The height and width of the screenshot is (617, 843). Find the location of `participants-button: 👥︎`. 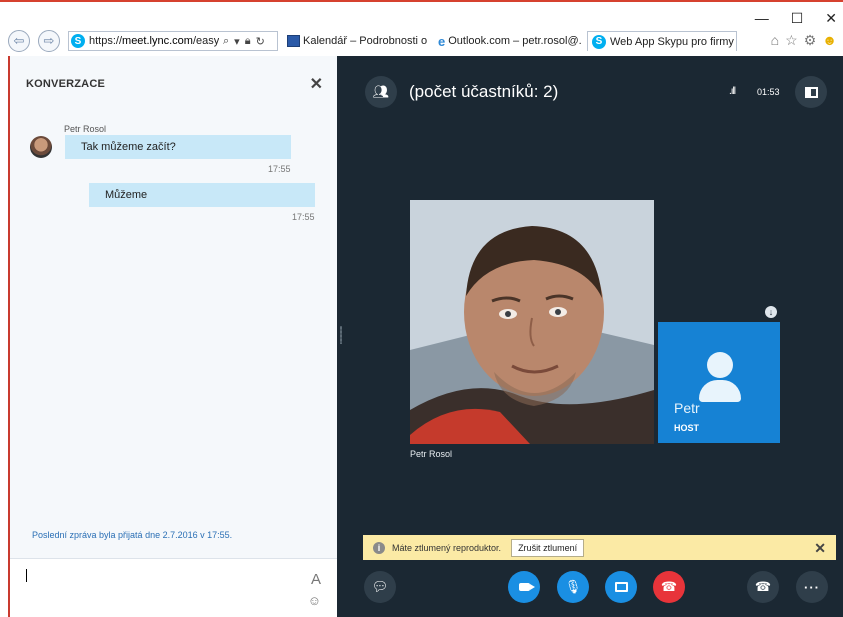

participants-button: 👥︎ is located at coordinates (381, 92).